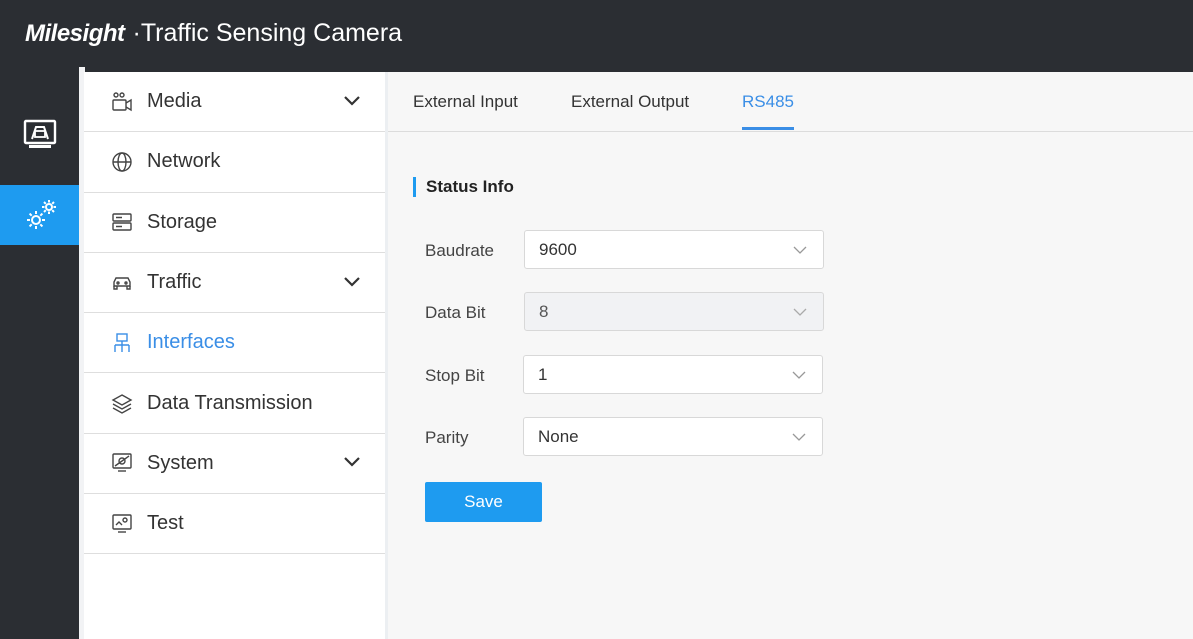  Describe the element at coordinates (165, 523) in the screenshot. I see `menu-label: Test` at that location.